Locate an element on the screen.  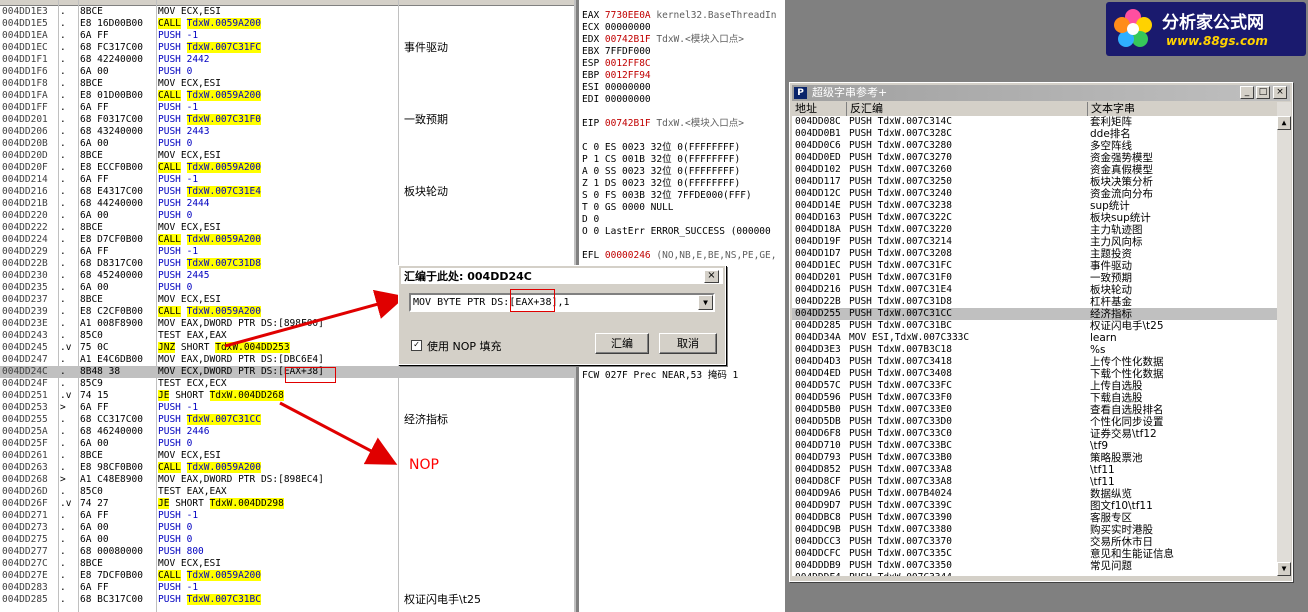
register-line: A 0 SS 0023 32位 0(FFFFFFFF) is located at coordinates (661, 172).